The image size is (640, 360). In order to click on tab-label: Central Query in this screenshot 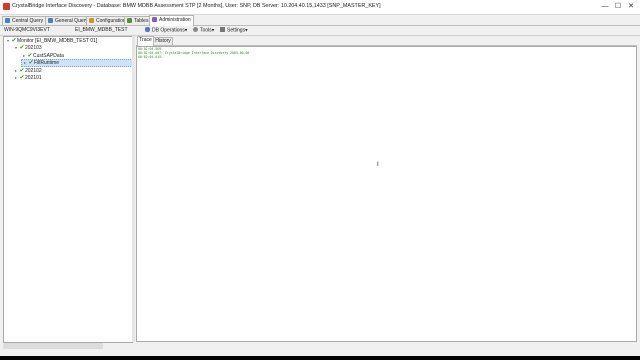, I will do `click(28, 21)`.